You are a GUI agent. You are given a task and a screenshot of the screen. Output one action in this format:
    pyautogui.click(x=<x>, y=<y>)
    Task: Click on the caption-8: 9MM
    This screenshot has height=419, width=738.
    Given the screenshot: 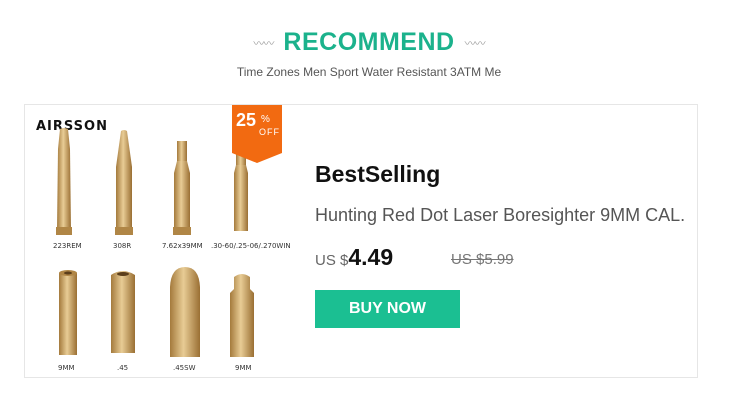 What is the action you would take?
    pyautogui.click(x=243, y=368)
    